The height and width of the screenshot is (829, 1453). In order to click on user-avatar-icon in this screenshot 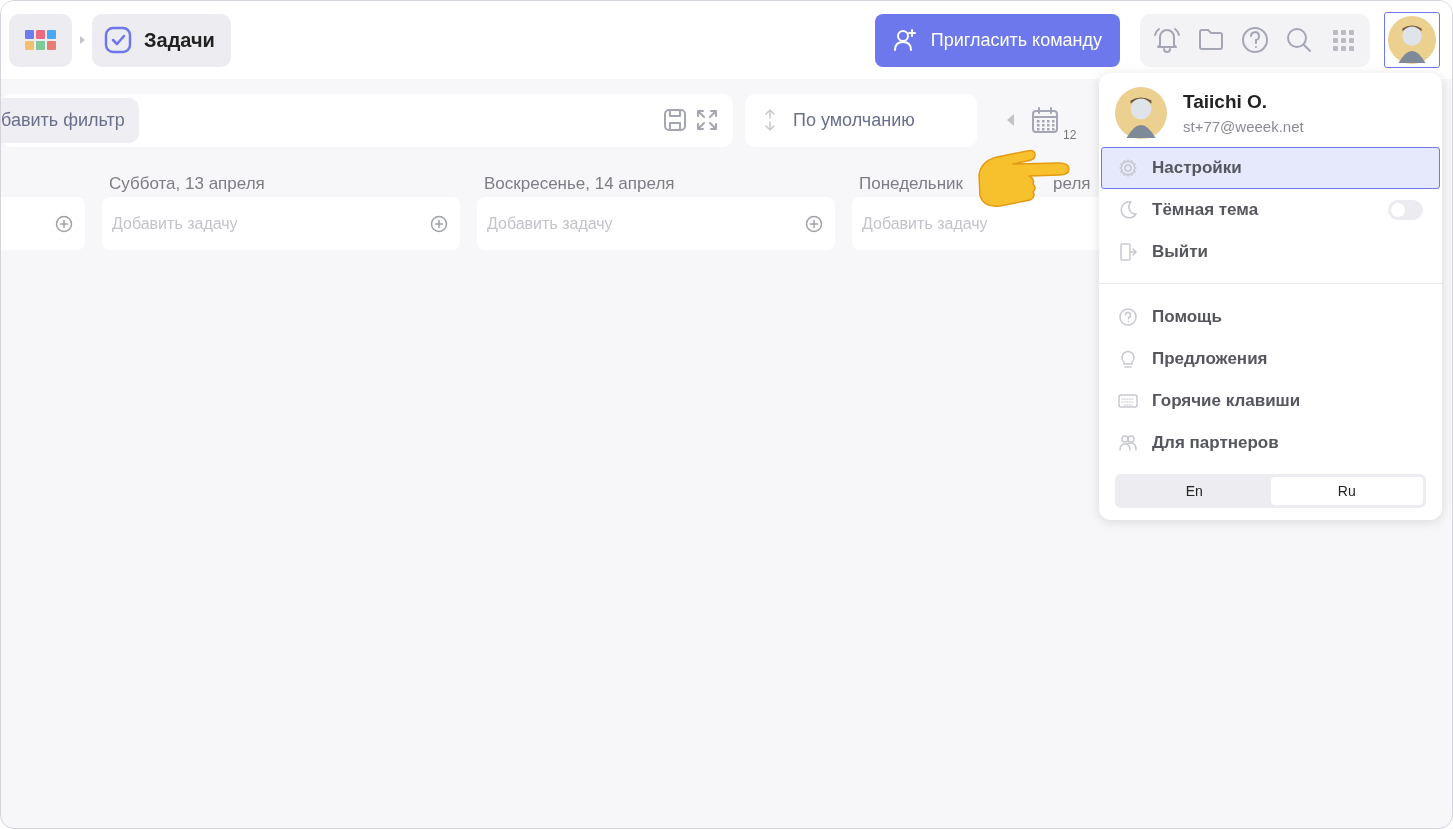, I will do `click(1141, 113)`.